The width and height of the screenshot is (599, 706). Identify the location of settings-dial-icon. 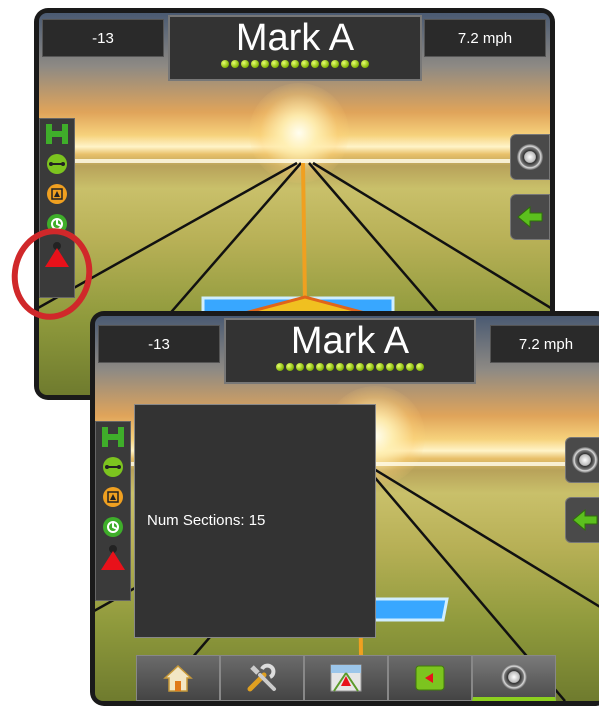
(514, 676).